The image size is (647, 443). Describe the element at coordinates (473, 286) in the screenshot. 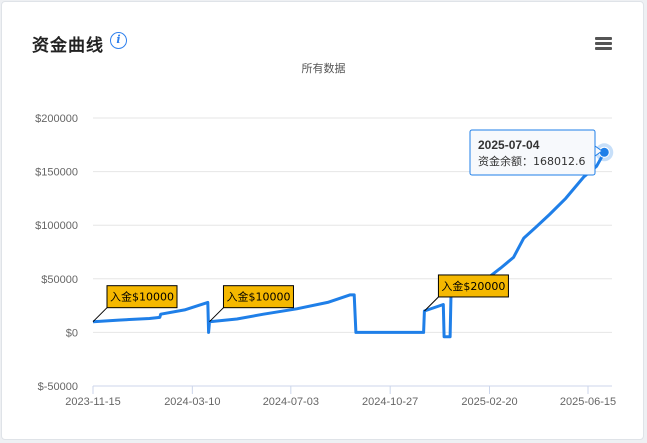

I see `deposit-flag-label: 入金$20000` at that location.